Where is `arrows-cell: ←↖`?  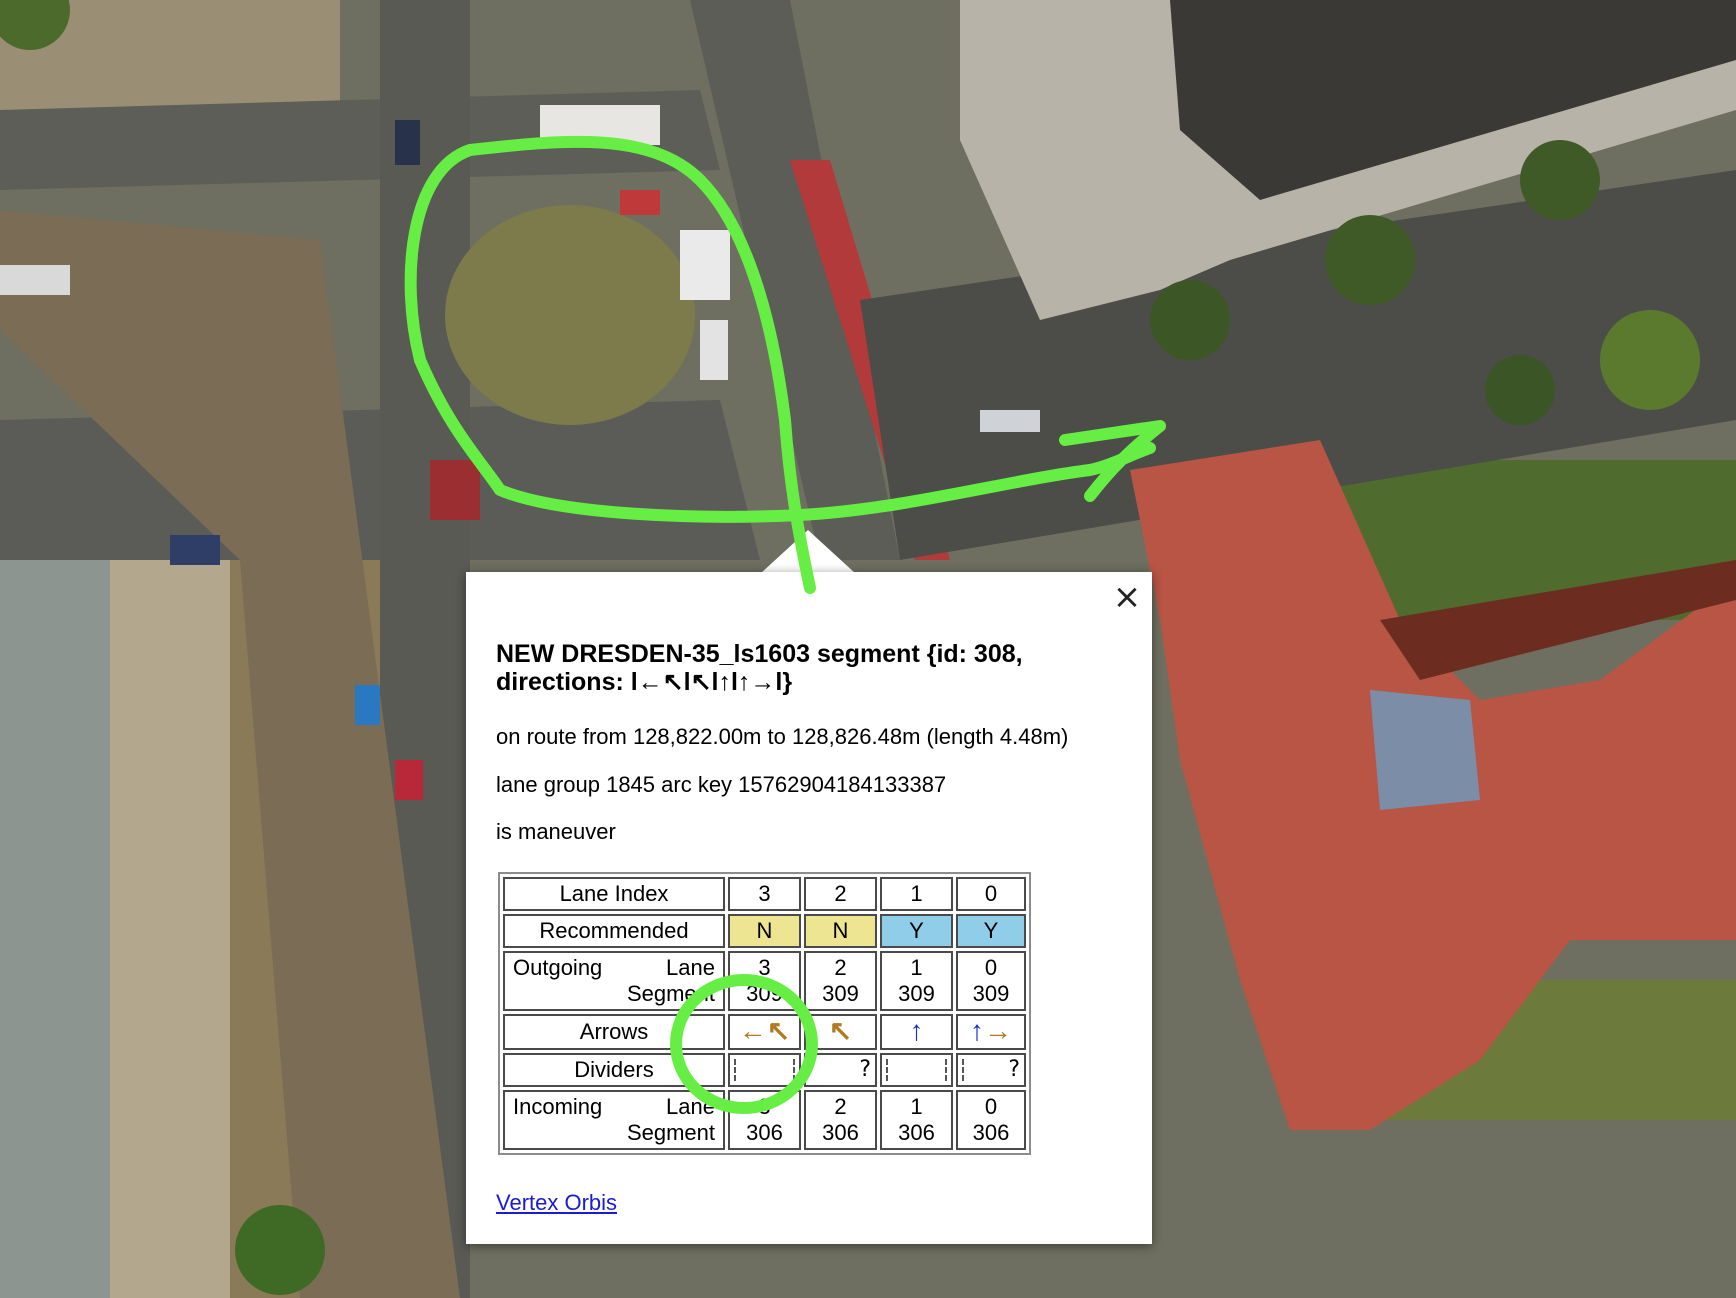
arrows-cell: ←↖ is located at coordinates (764, 1032).